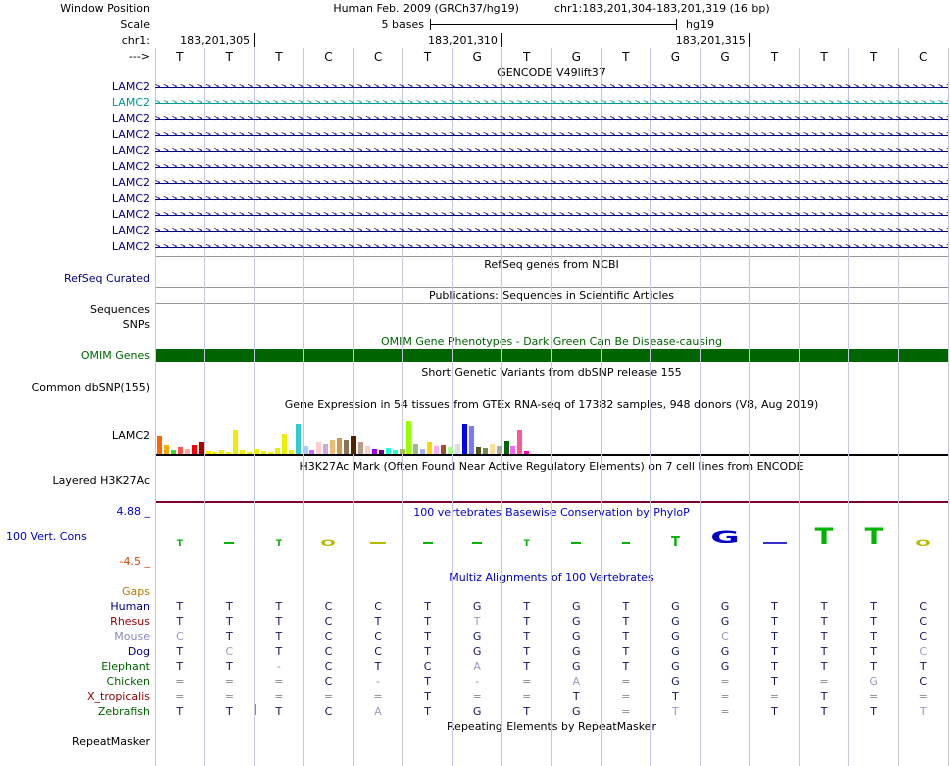 This screenshot has height=766, width=950. Describe the element at coordinates (46, 536) in the screenshot. I see `conservation-track-label: 100 Vert. Cons` at that location.